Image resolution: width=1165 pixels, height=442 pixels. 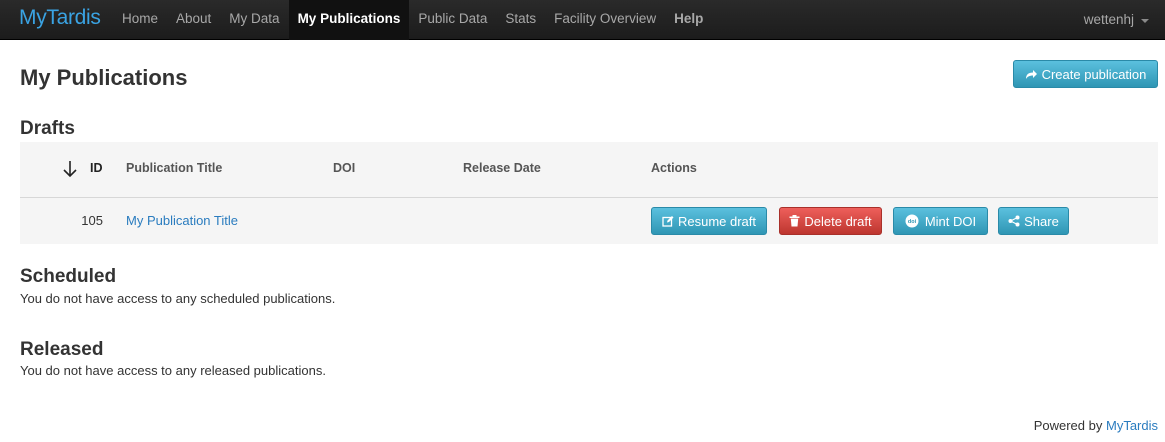 I want to click on column-header-title: Publication Title, so click(x=174, y=168).